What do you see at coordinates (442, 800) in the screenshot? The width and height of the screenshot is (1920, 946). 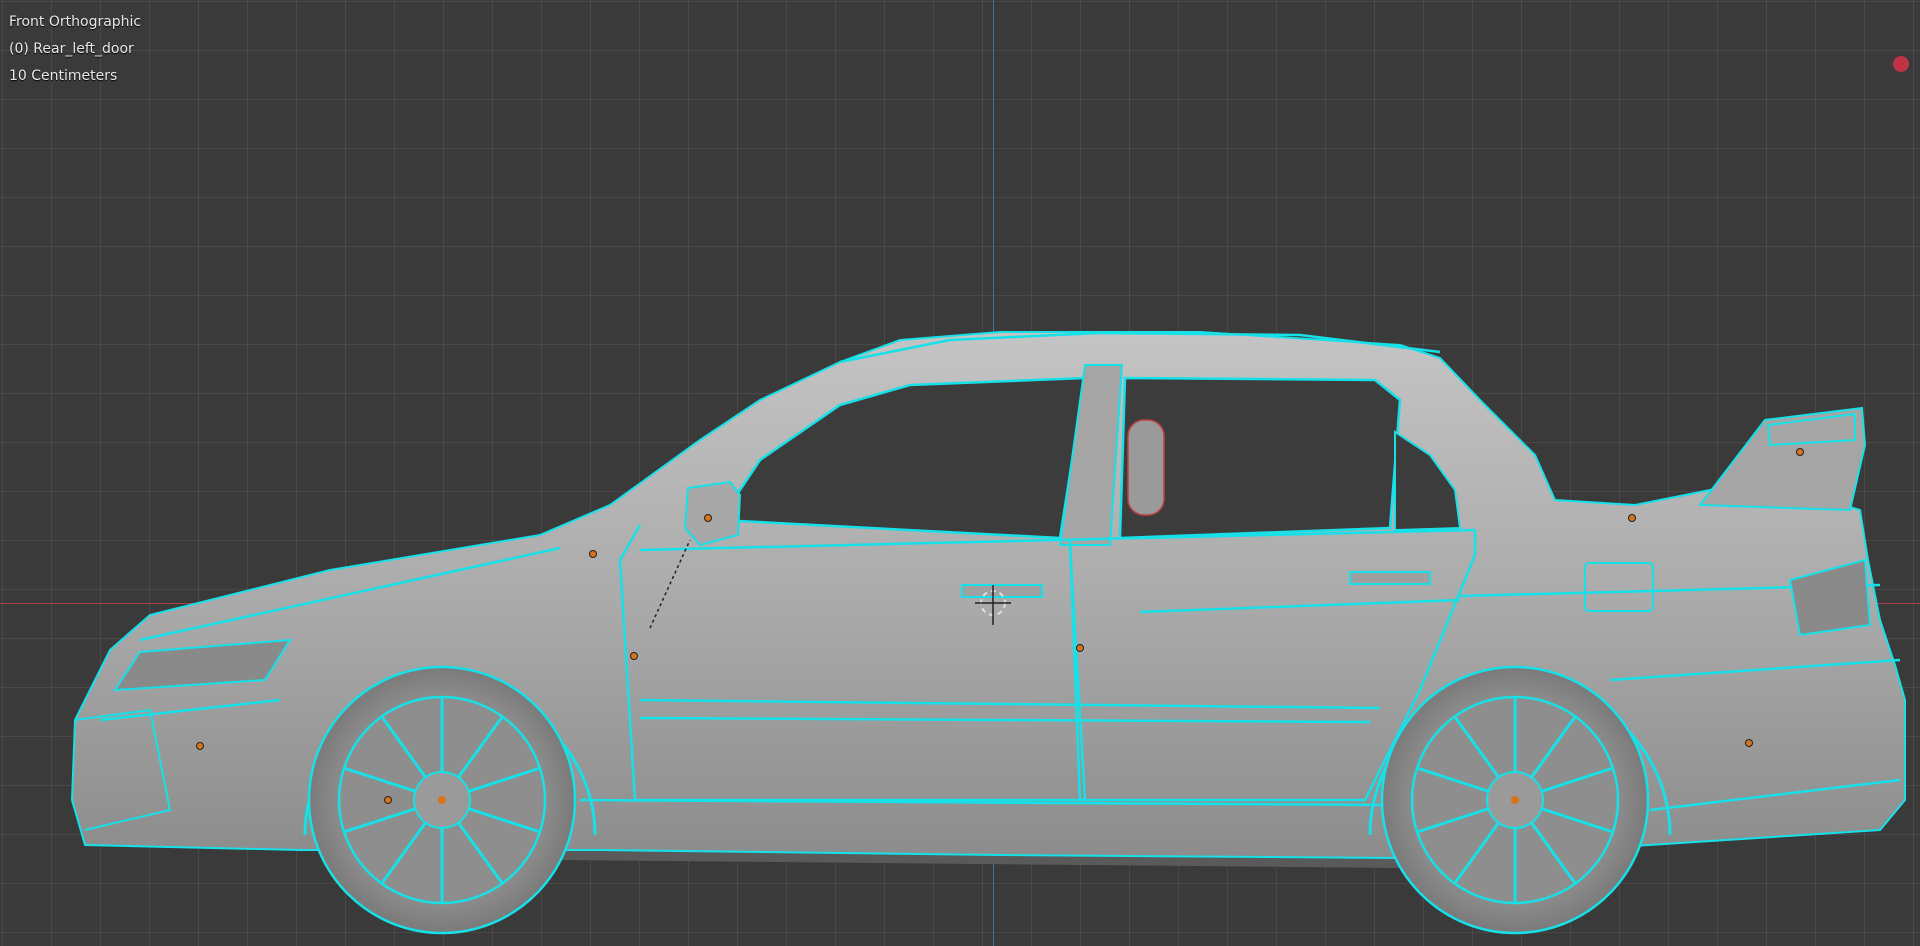 I see `front-wheel` at bounding box center [442, 800].